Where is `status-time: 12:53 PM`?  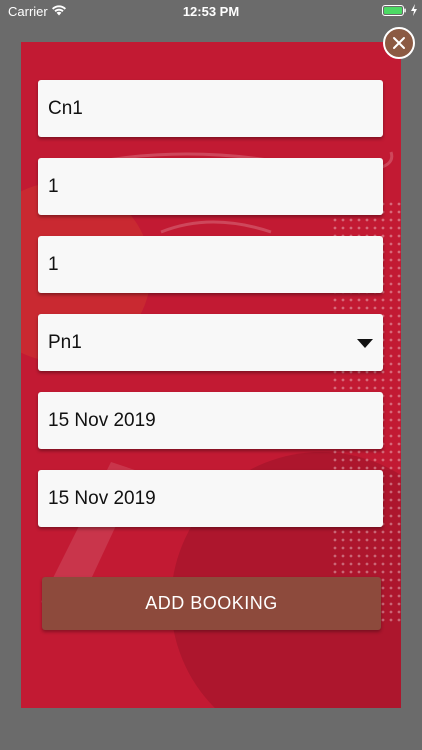 status-time: 12:53 PM is located at coordinates (211, 11).